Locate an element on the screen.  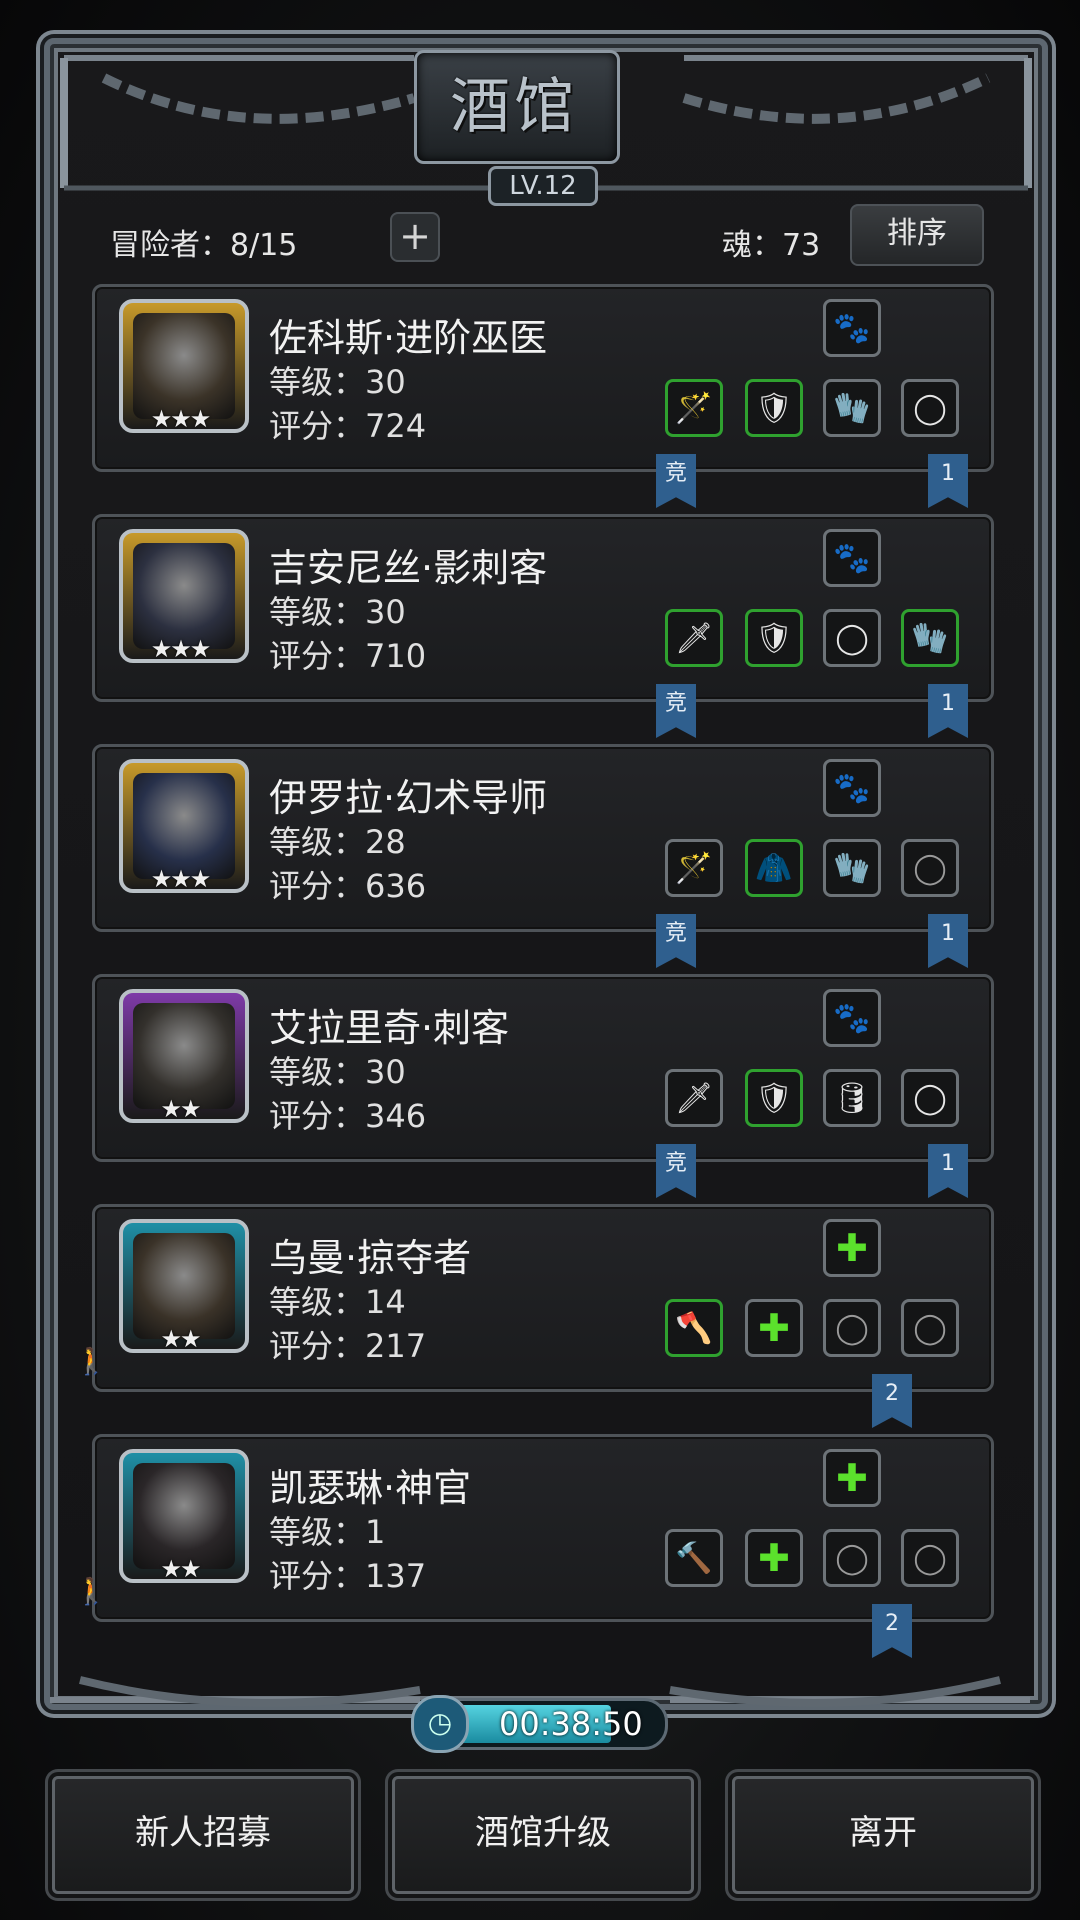
page-title: 酒馆 is located at coordinates (514, 107).